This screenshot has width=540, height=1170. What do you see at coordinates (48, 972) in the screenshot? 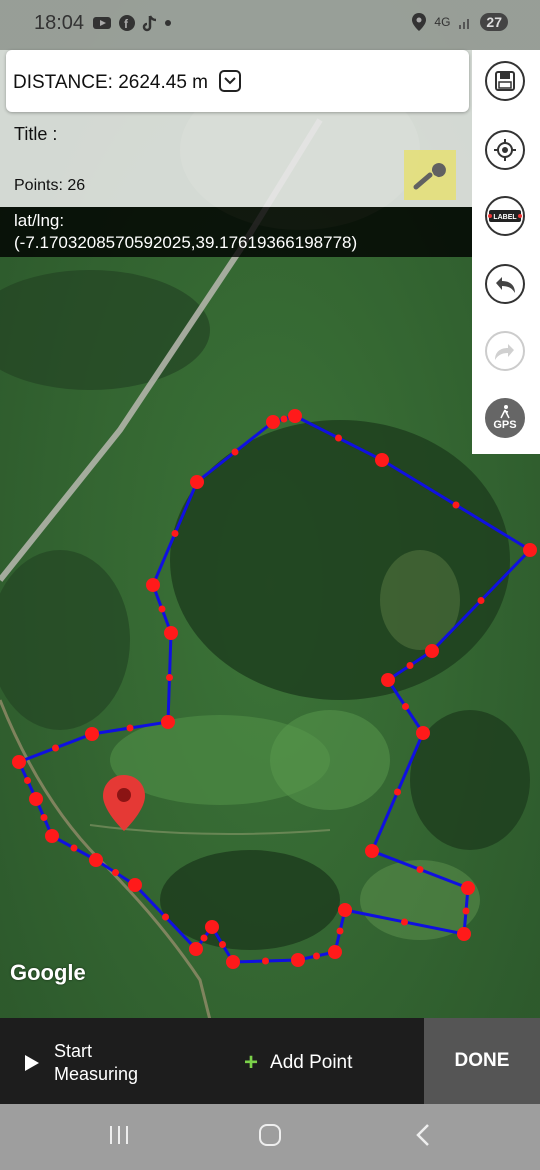
I see `google-attribution: Google` at bounding box center [48, 972].